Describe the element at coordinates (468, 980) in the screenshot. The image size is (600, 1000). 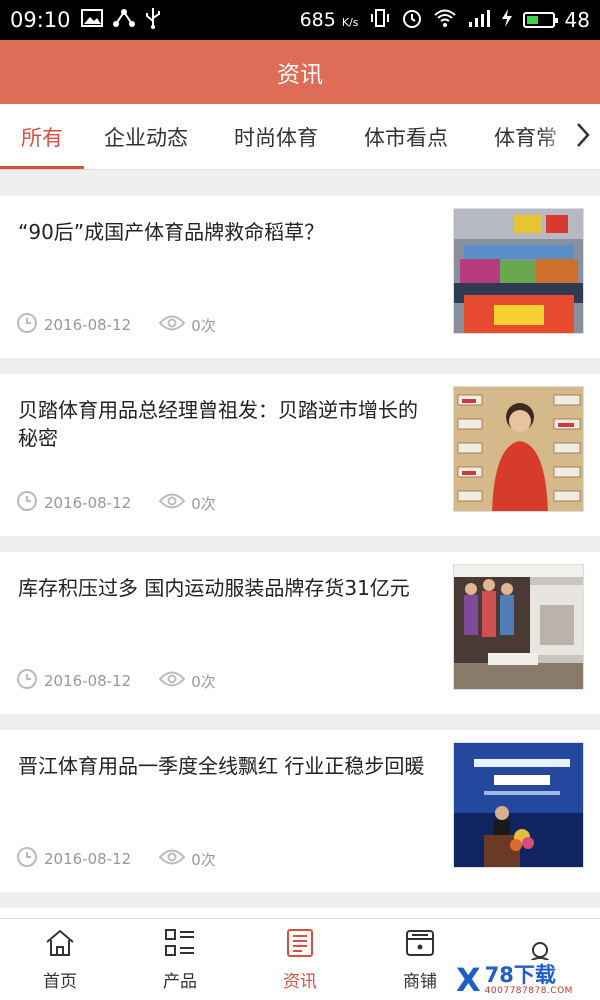
I see `watermark-mark: X` at that location.